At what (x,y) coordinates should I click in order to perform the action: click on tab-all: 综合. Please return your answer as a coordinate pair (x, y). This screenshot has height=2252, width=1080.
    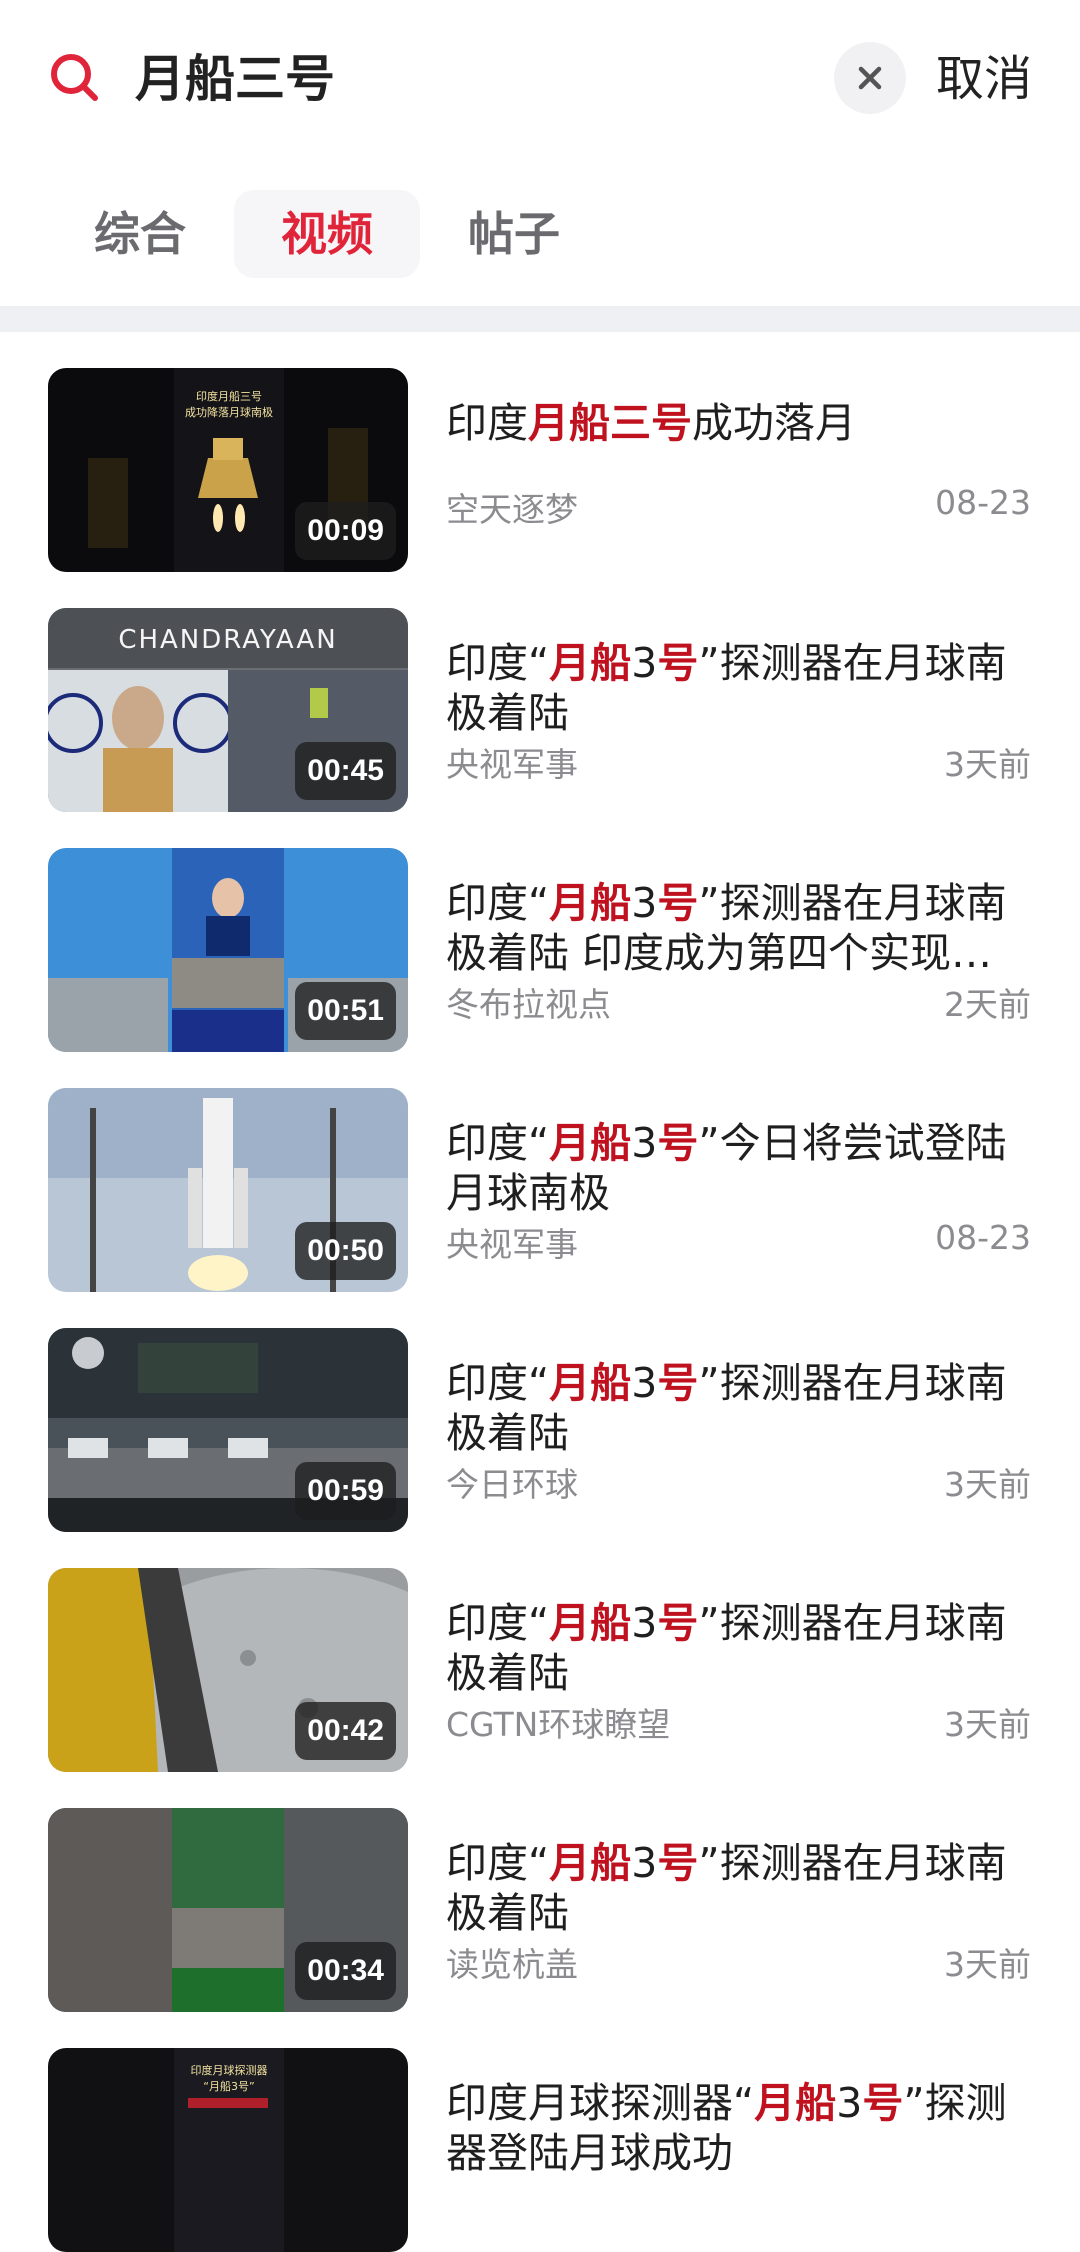
    Looking at the image, I should click on (140, 234).